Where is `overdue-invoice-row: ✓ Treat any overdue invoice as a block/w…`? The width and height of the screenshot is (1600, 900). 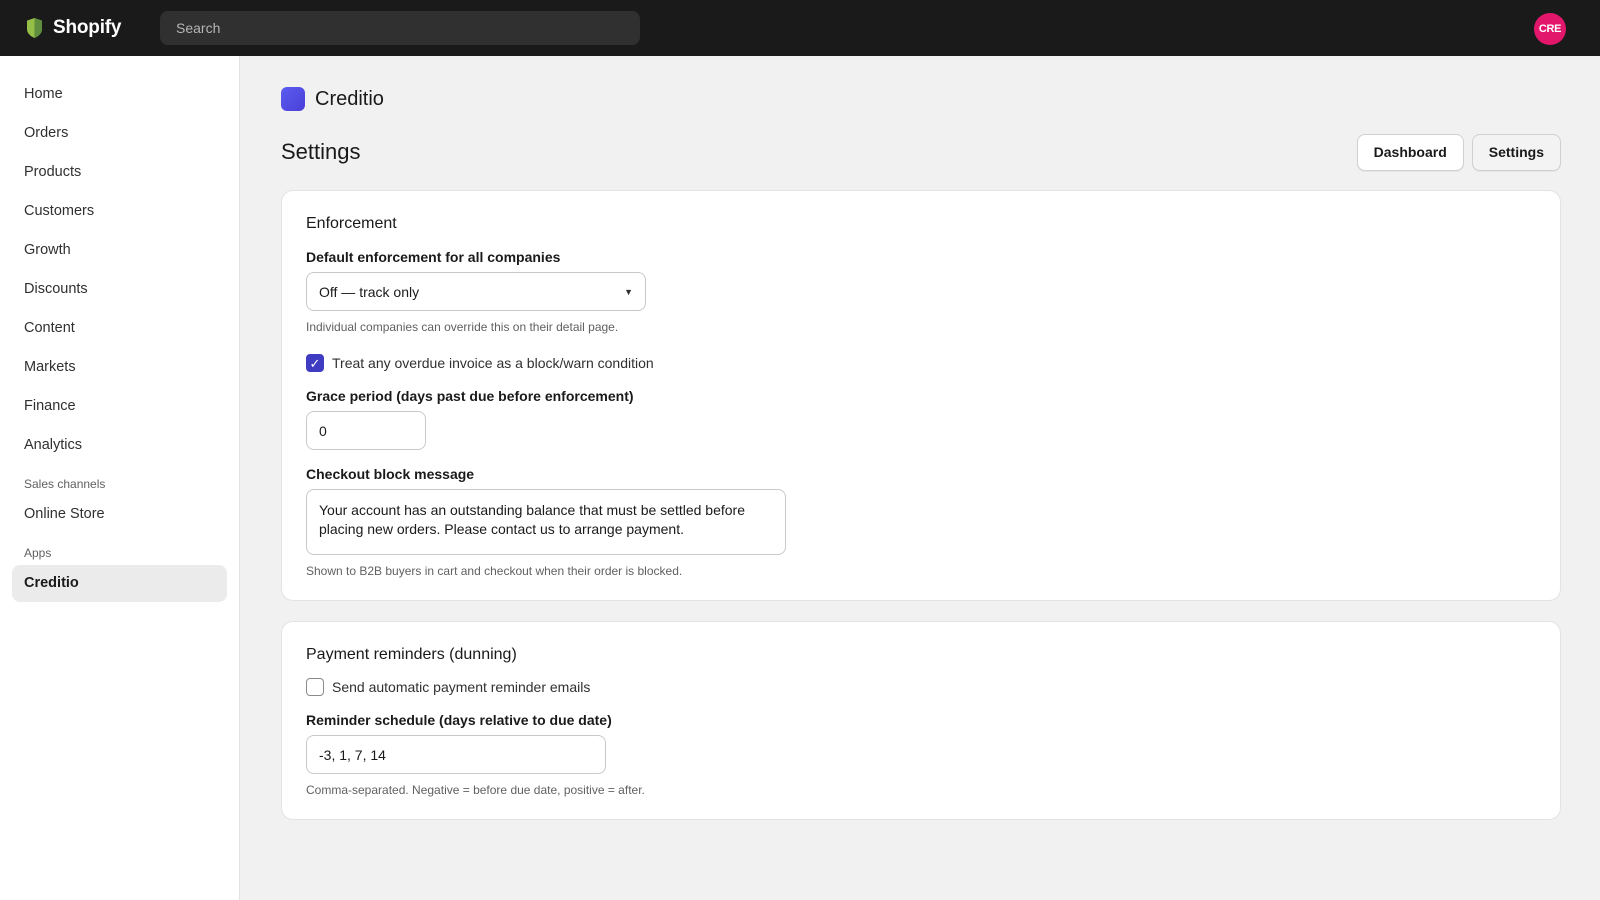
overdue-invoice-row: ✓ Treat any overdue invoice as a block/w… is located at coordinates (921, 363).